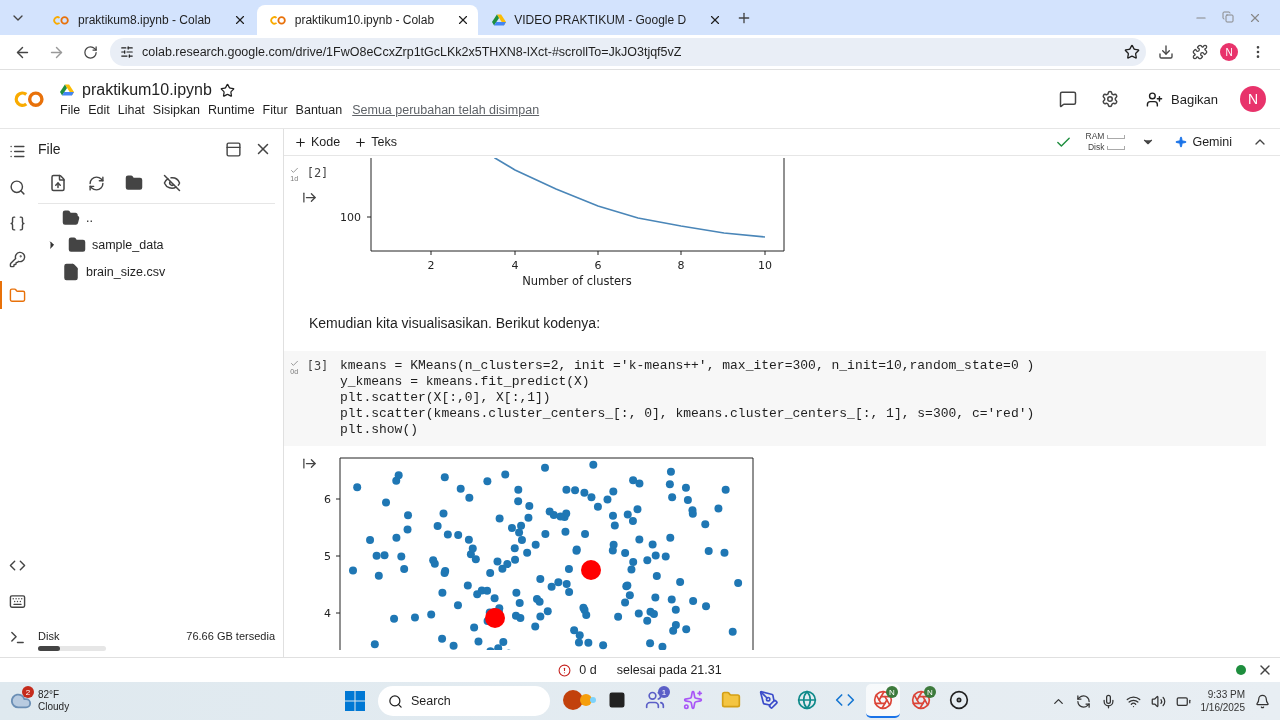 Image resolution: width=1280 pixels, height=720 pixels. I want to click on add-person-icon, so click(1154, 99).